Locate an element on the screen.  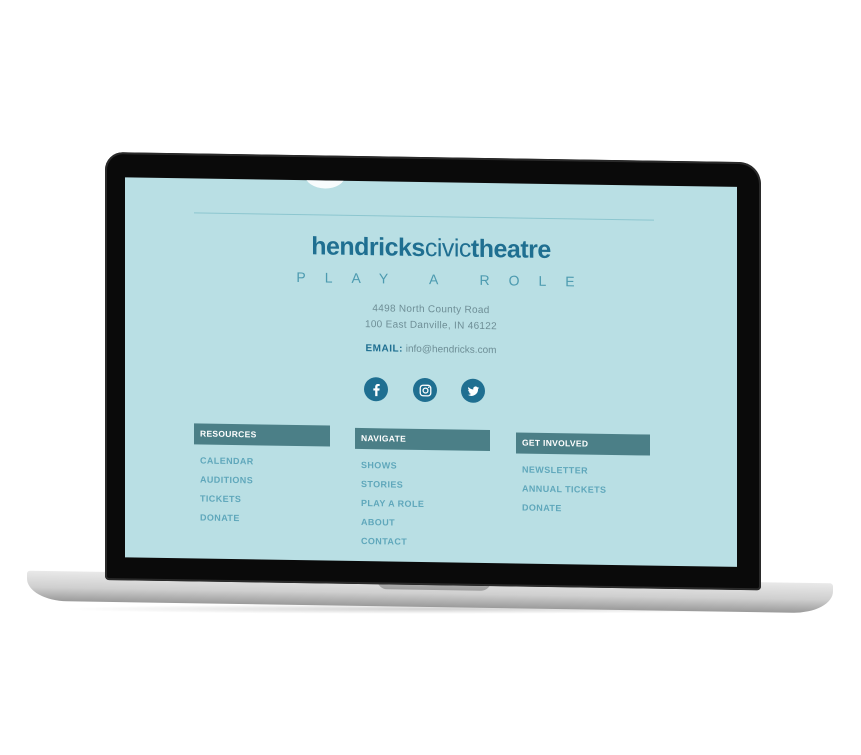
email-link: info@hendricks.com is located at coordinates (451, 350).